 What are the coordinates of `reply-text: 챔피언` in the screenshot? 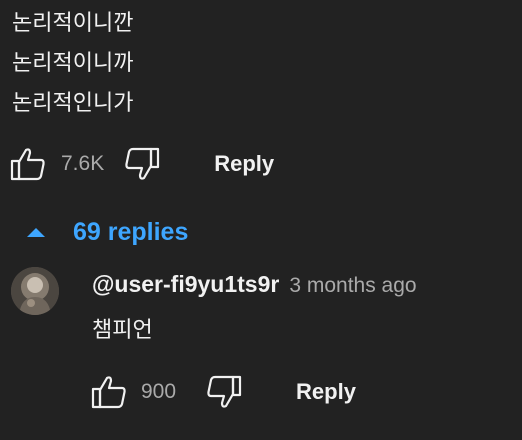 It's located at (122, 330).